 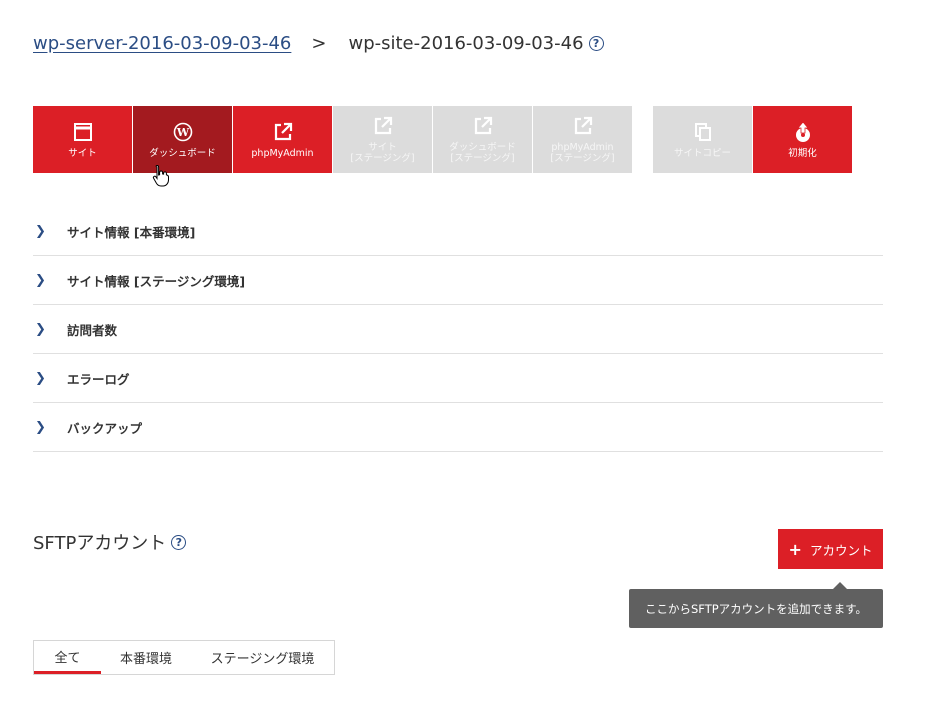 I want to click on tab-staging: ステージング環境, so click(x=262, y=657).